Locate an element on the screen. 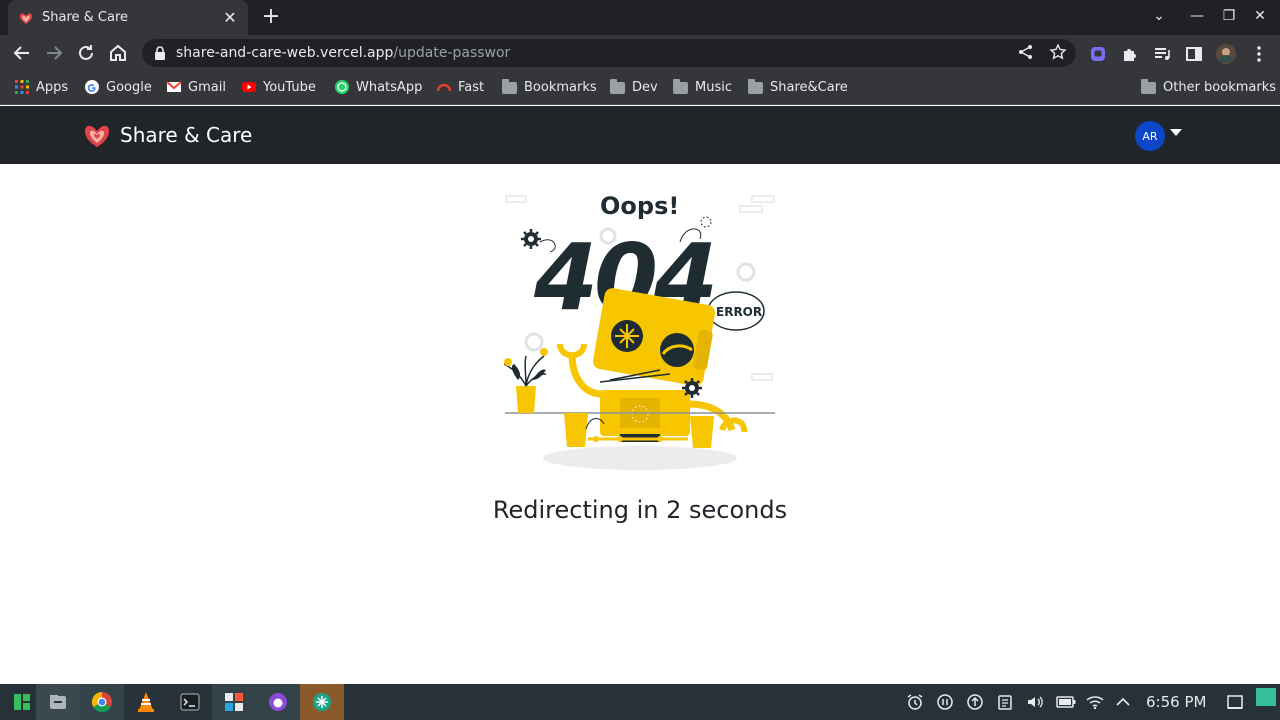  profile-avatar-icon is located at coordinates (1226, 54).